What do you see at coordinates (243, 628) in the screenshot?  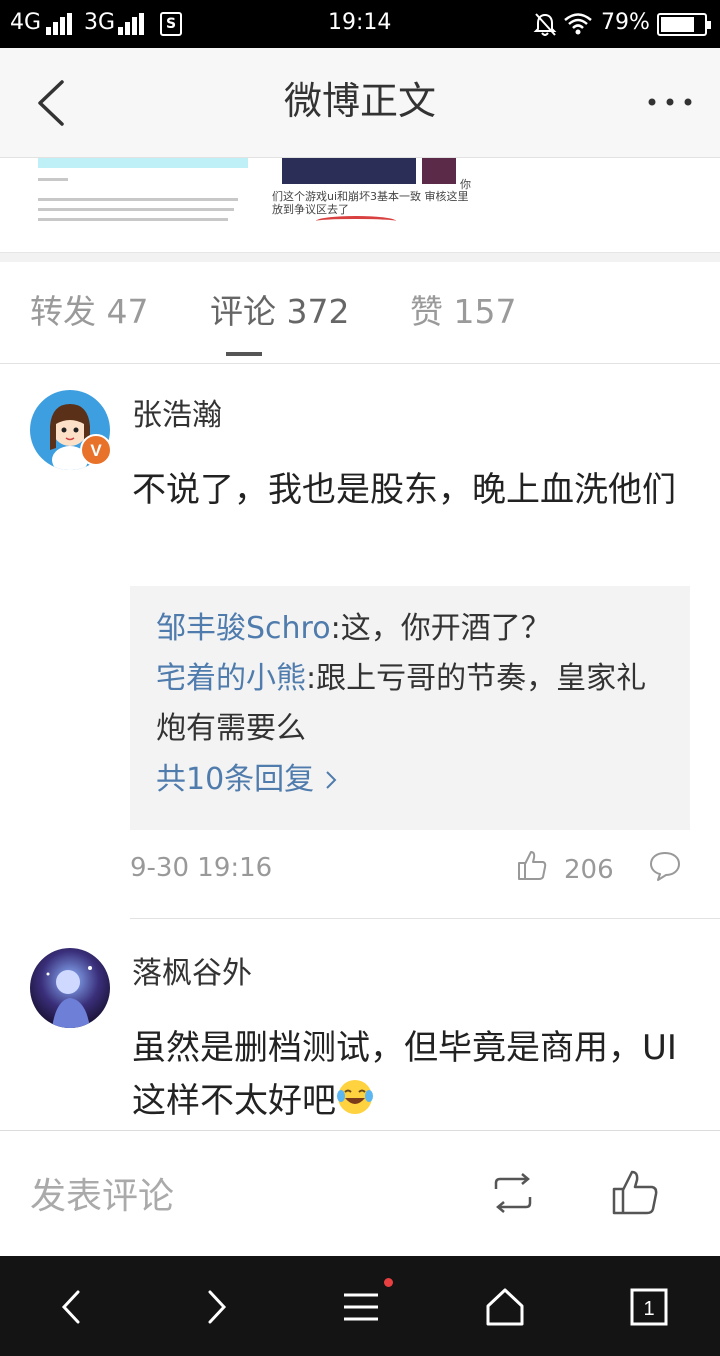 I see `reply-username: 邹丰骏Schro` at bounding box center [243, 628].